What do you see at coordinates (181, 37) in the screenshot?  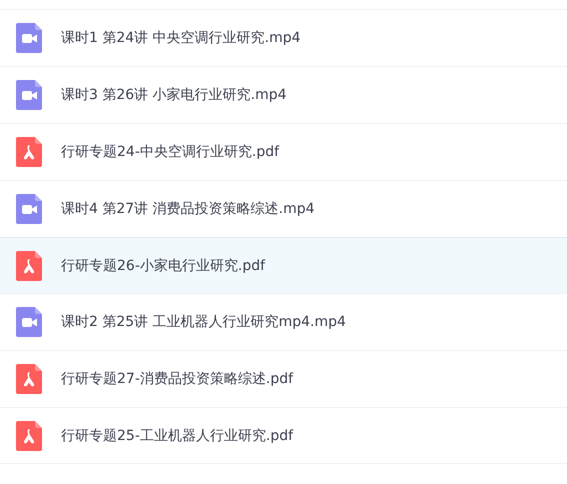 I see `file-name: 课时1 第24讲 中央空调行业研究.mp4` at bounding box center [181, 37].